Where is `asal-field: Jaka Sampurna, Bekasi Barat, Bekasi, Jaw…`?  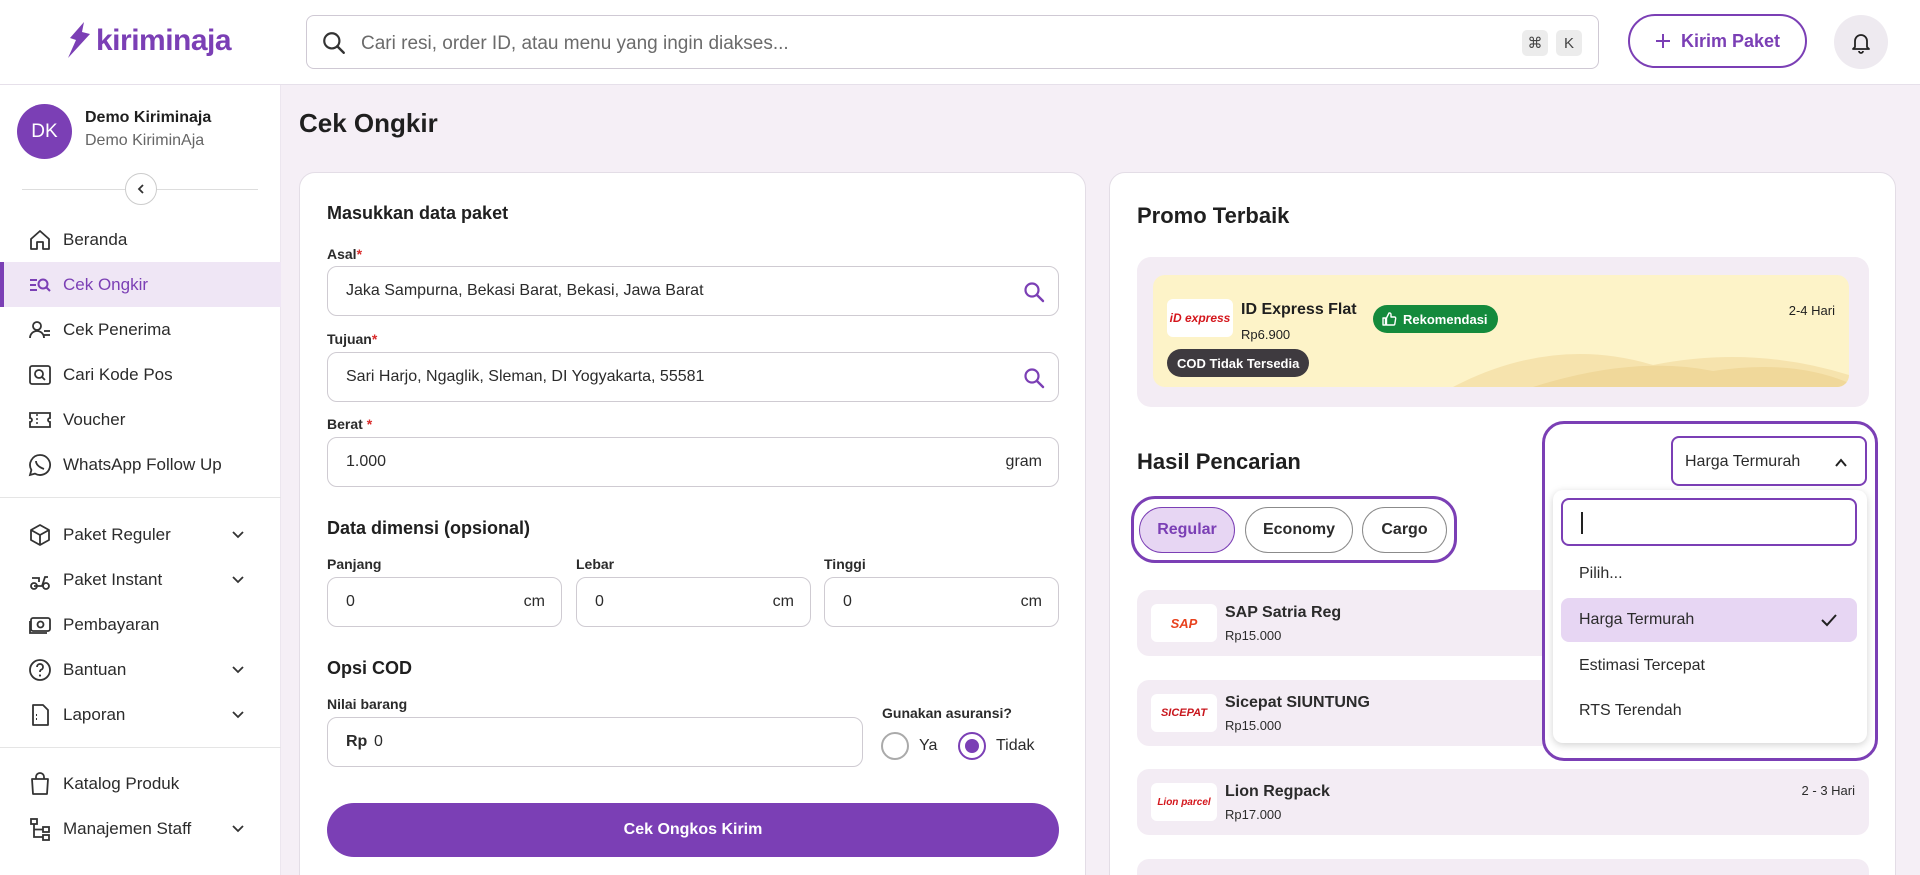 asal-field: Jaka Sampurna, Bekasi Barat, Bekasi, Jaw… is located at coordinates (693, 291).